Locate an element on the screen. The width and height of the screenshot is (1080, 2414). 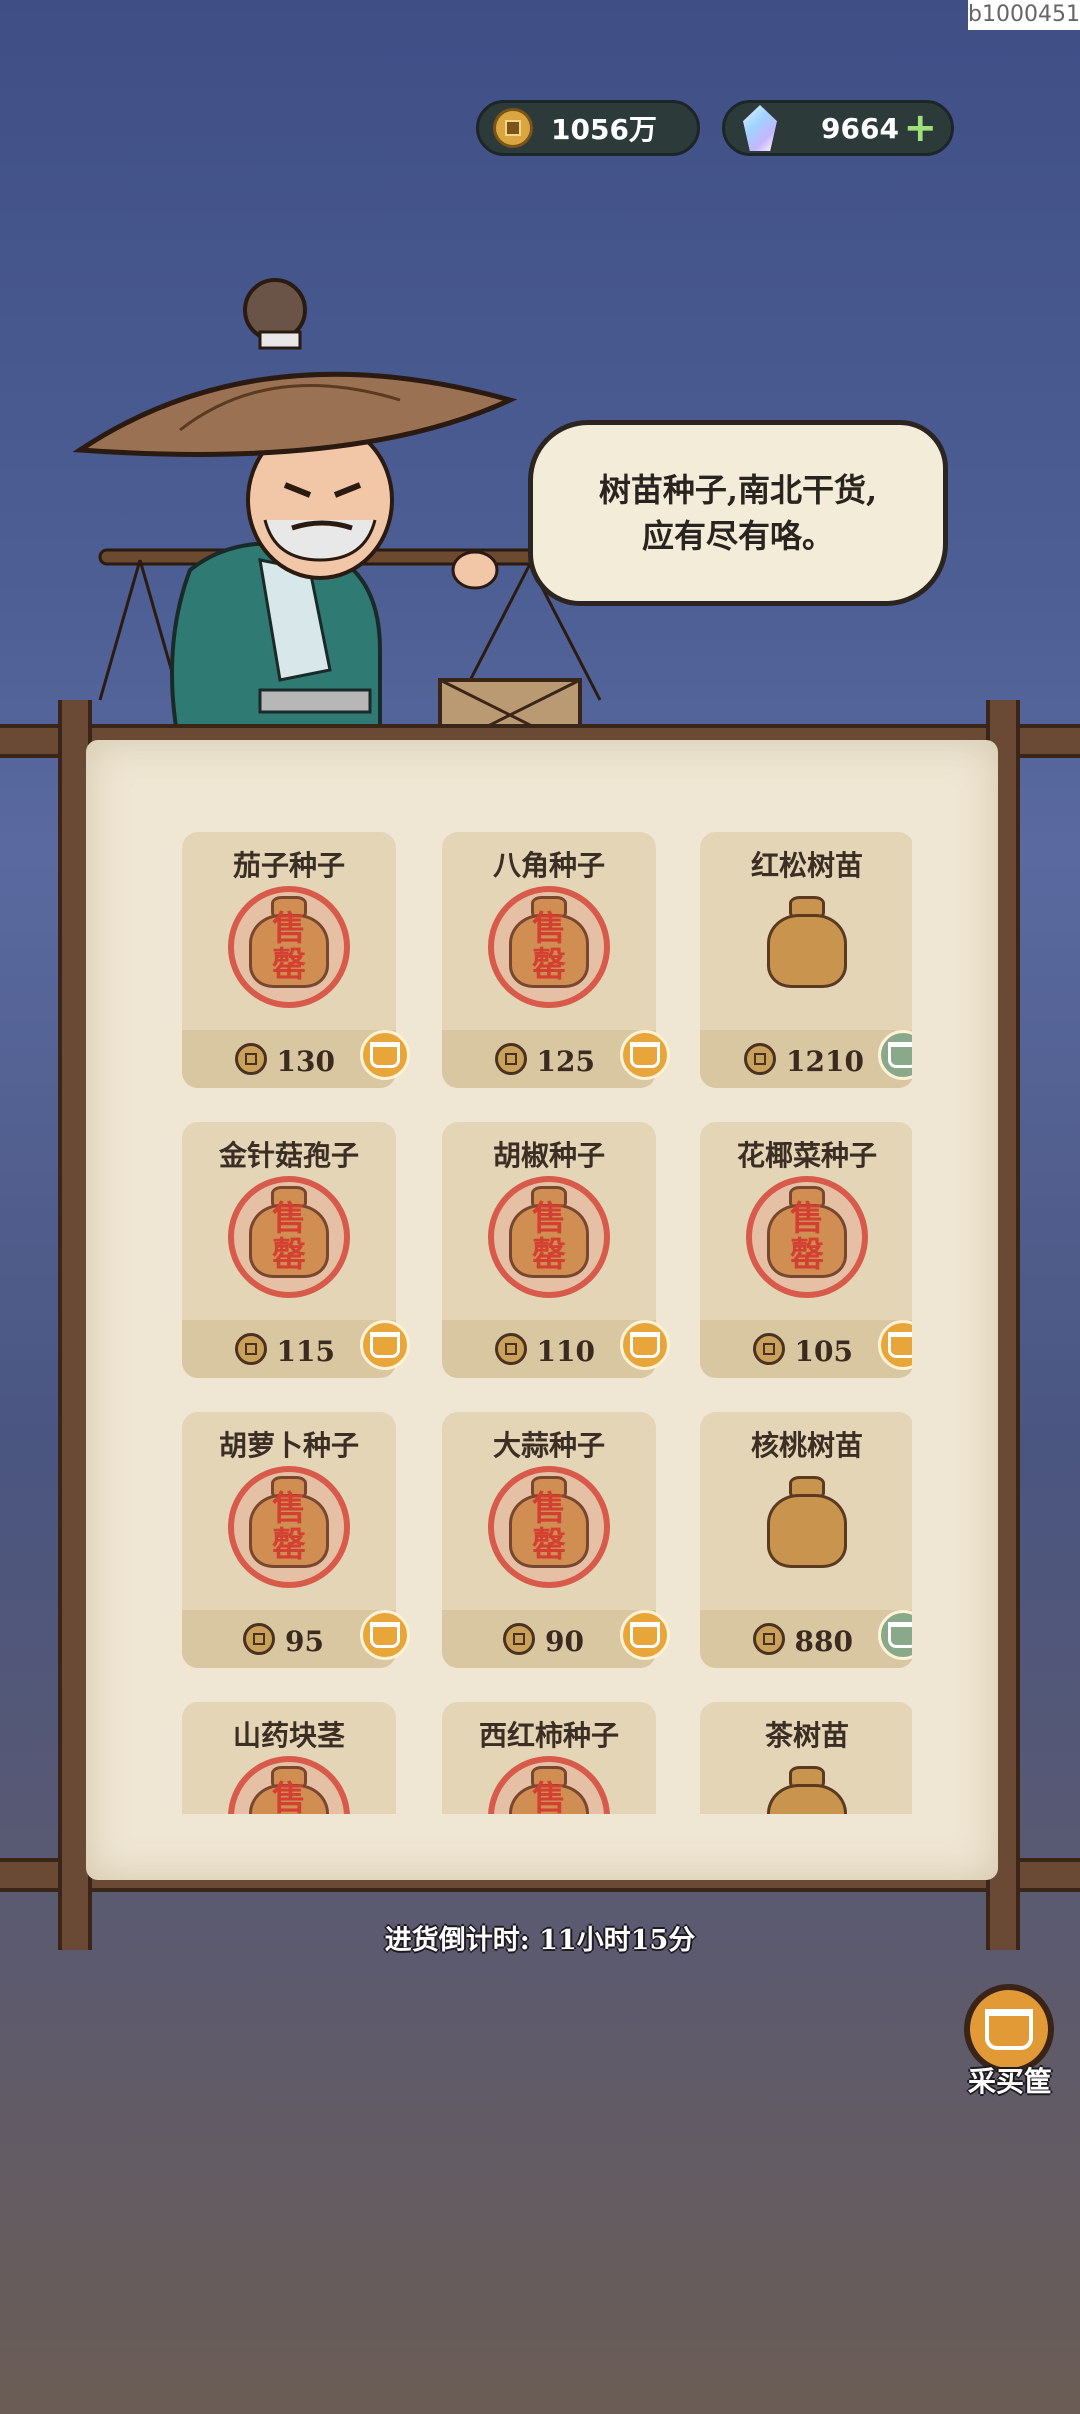
price-bar: 130 is located at coordinates (296, 1059).